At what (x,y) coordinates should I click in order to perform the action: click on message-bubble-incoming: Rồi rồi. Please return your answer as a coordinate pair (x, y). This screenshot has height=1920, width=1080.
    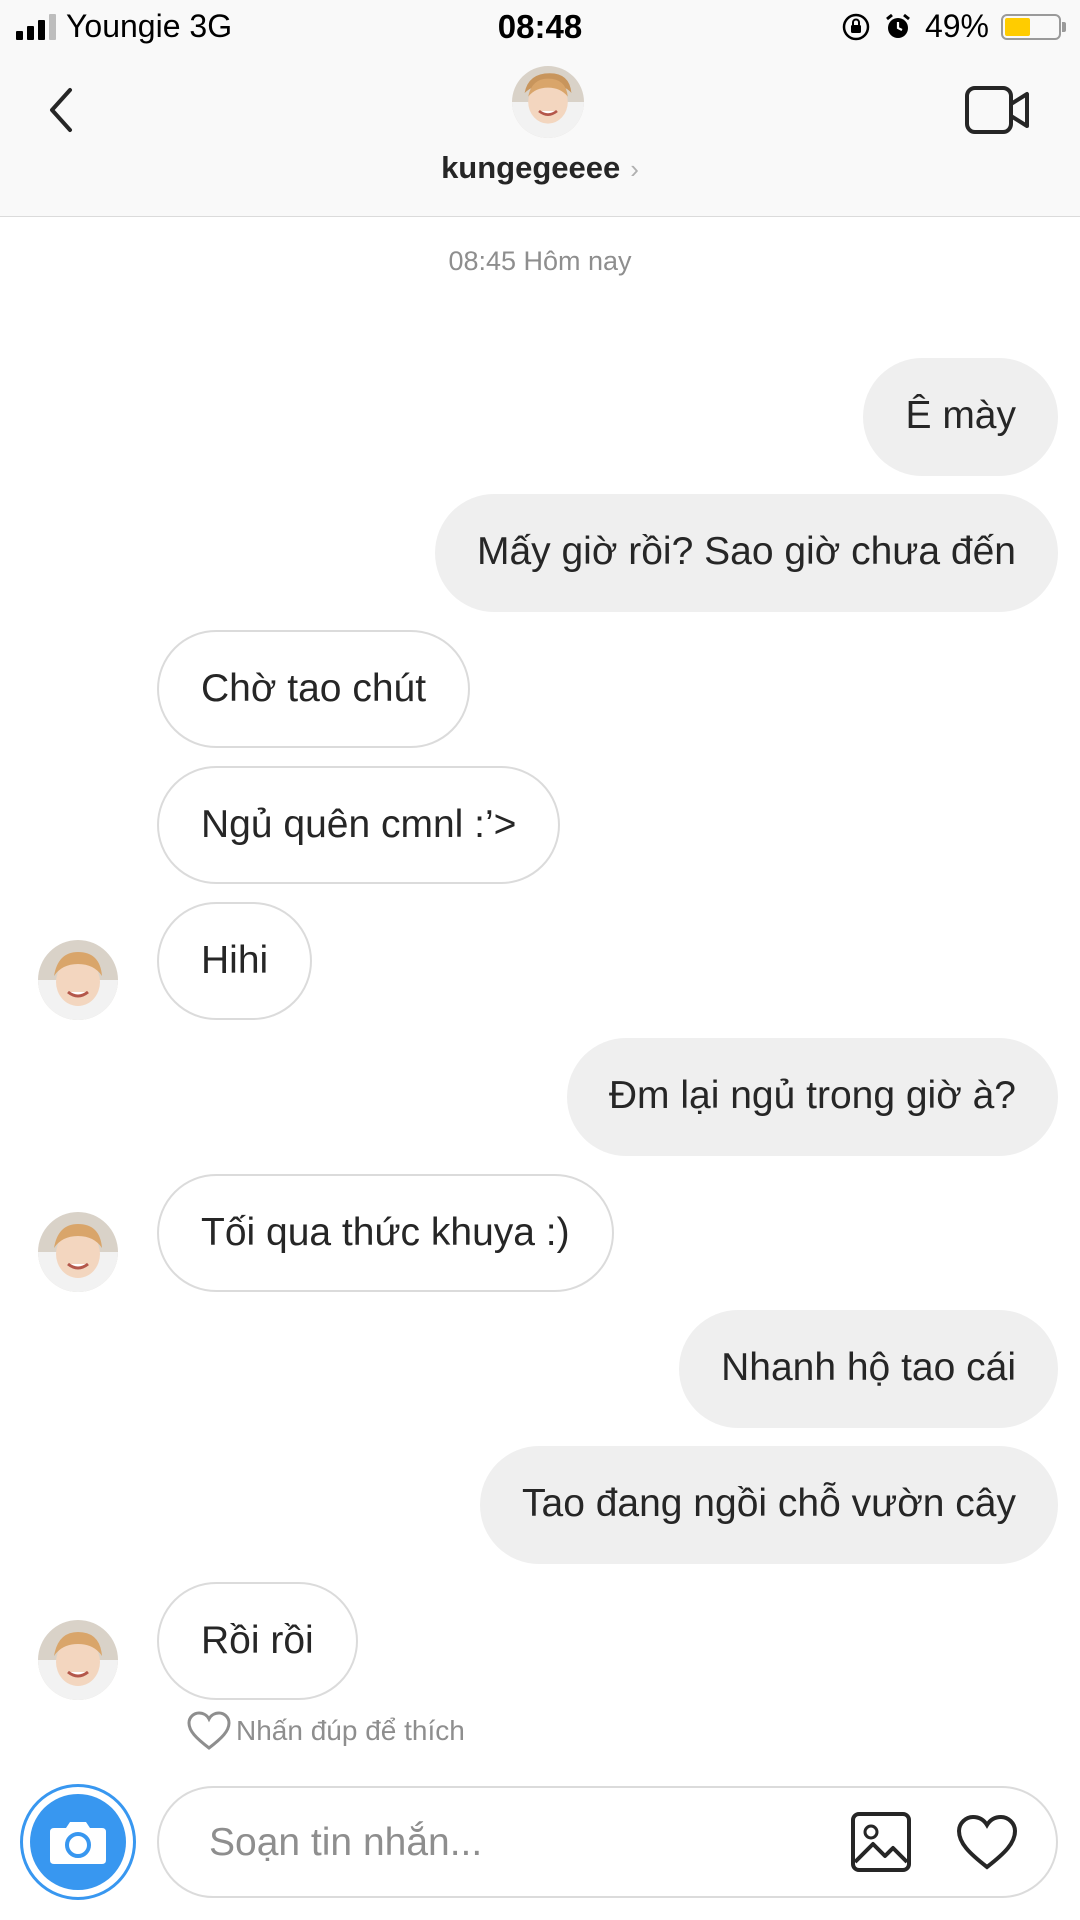
    Looking at the image, I should click on (257, 1641).